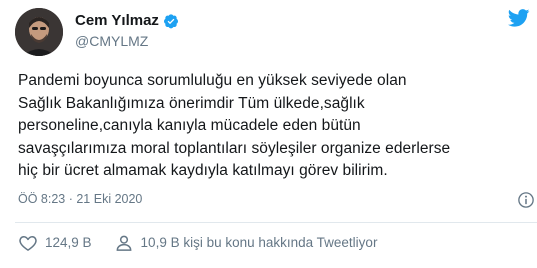 The image size is (537, 268). What do you see at coordinates (526, 200) in the screenshot?
I see `info-icon` at bounding box center [526, 200].